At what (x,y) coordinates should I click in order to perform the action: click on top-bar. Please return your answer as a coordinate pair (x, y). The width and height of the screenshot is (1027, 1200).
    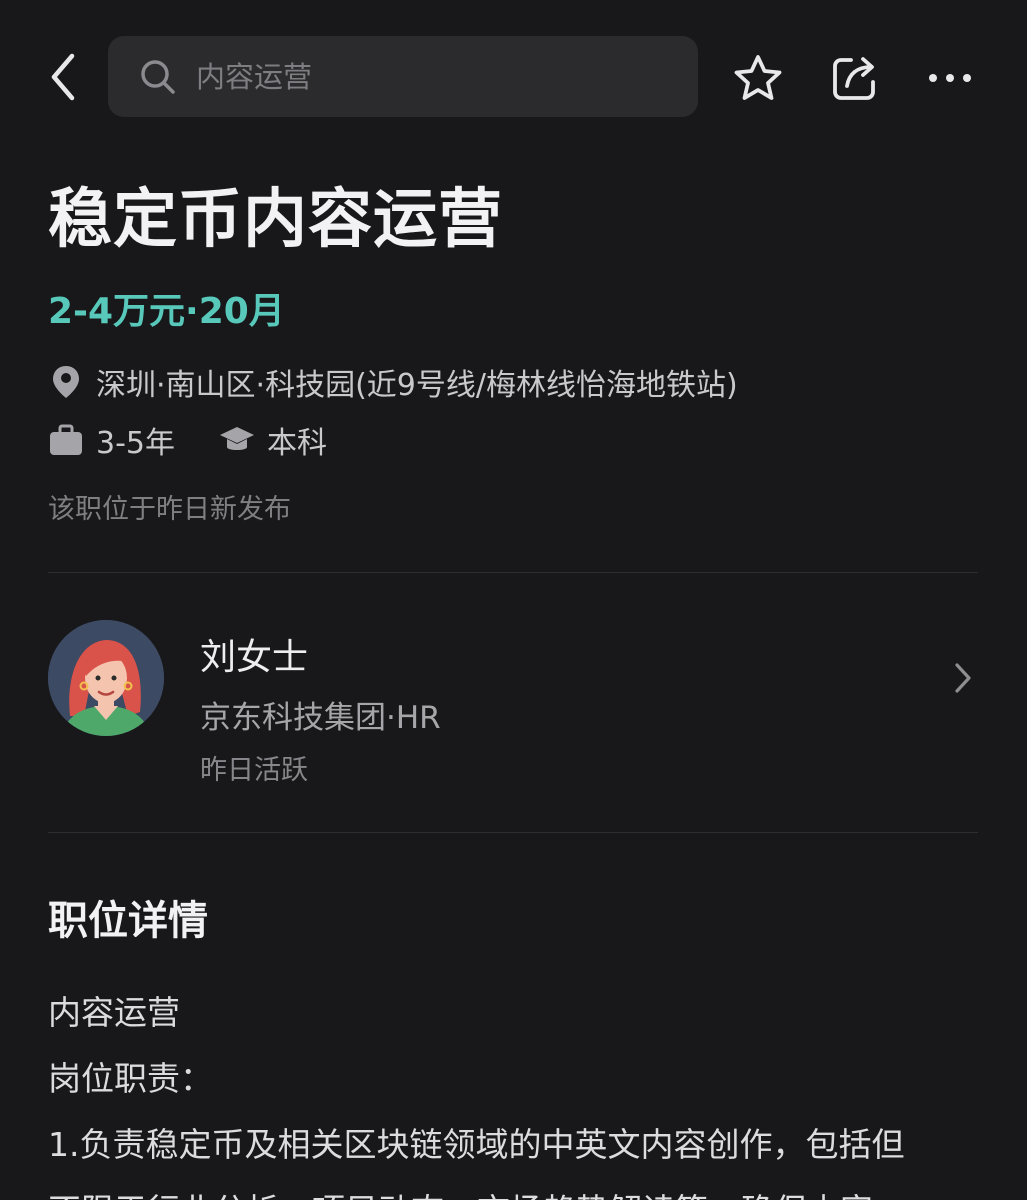
    Looking at the image, I should click on (513, 75).